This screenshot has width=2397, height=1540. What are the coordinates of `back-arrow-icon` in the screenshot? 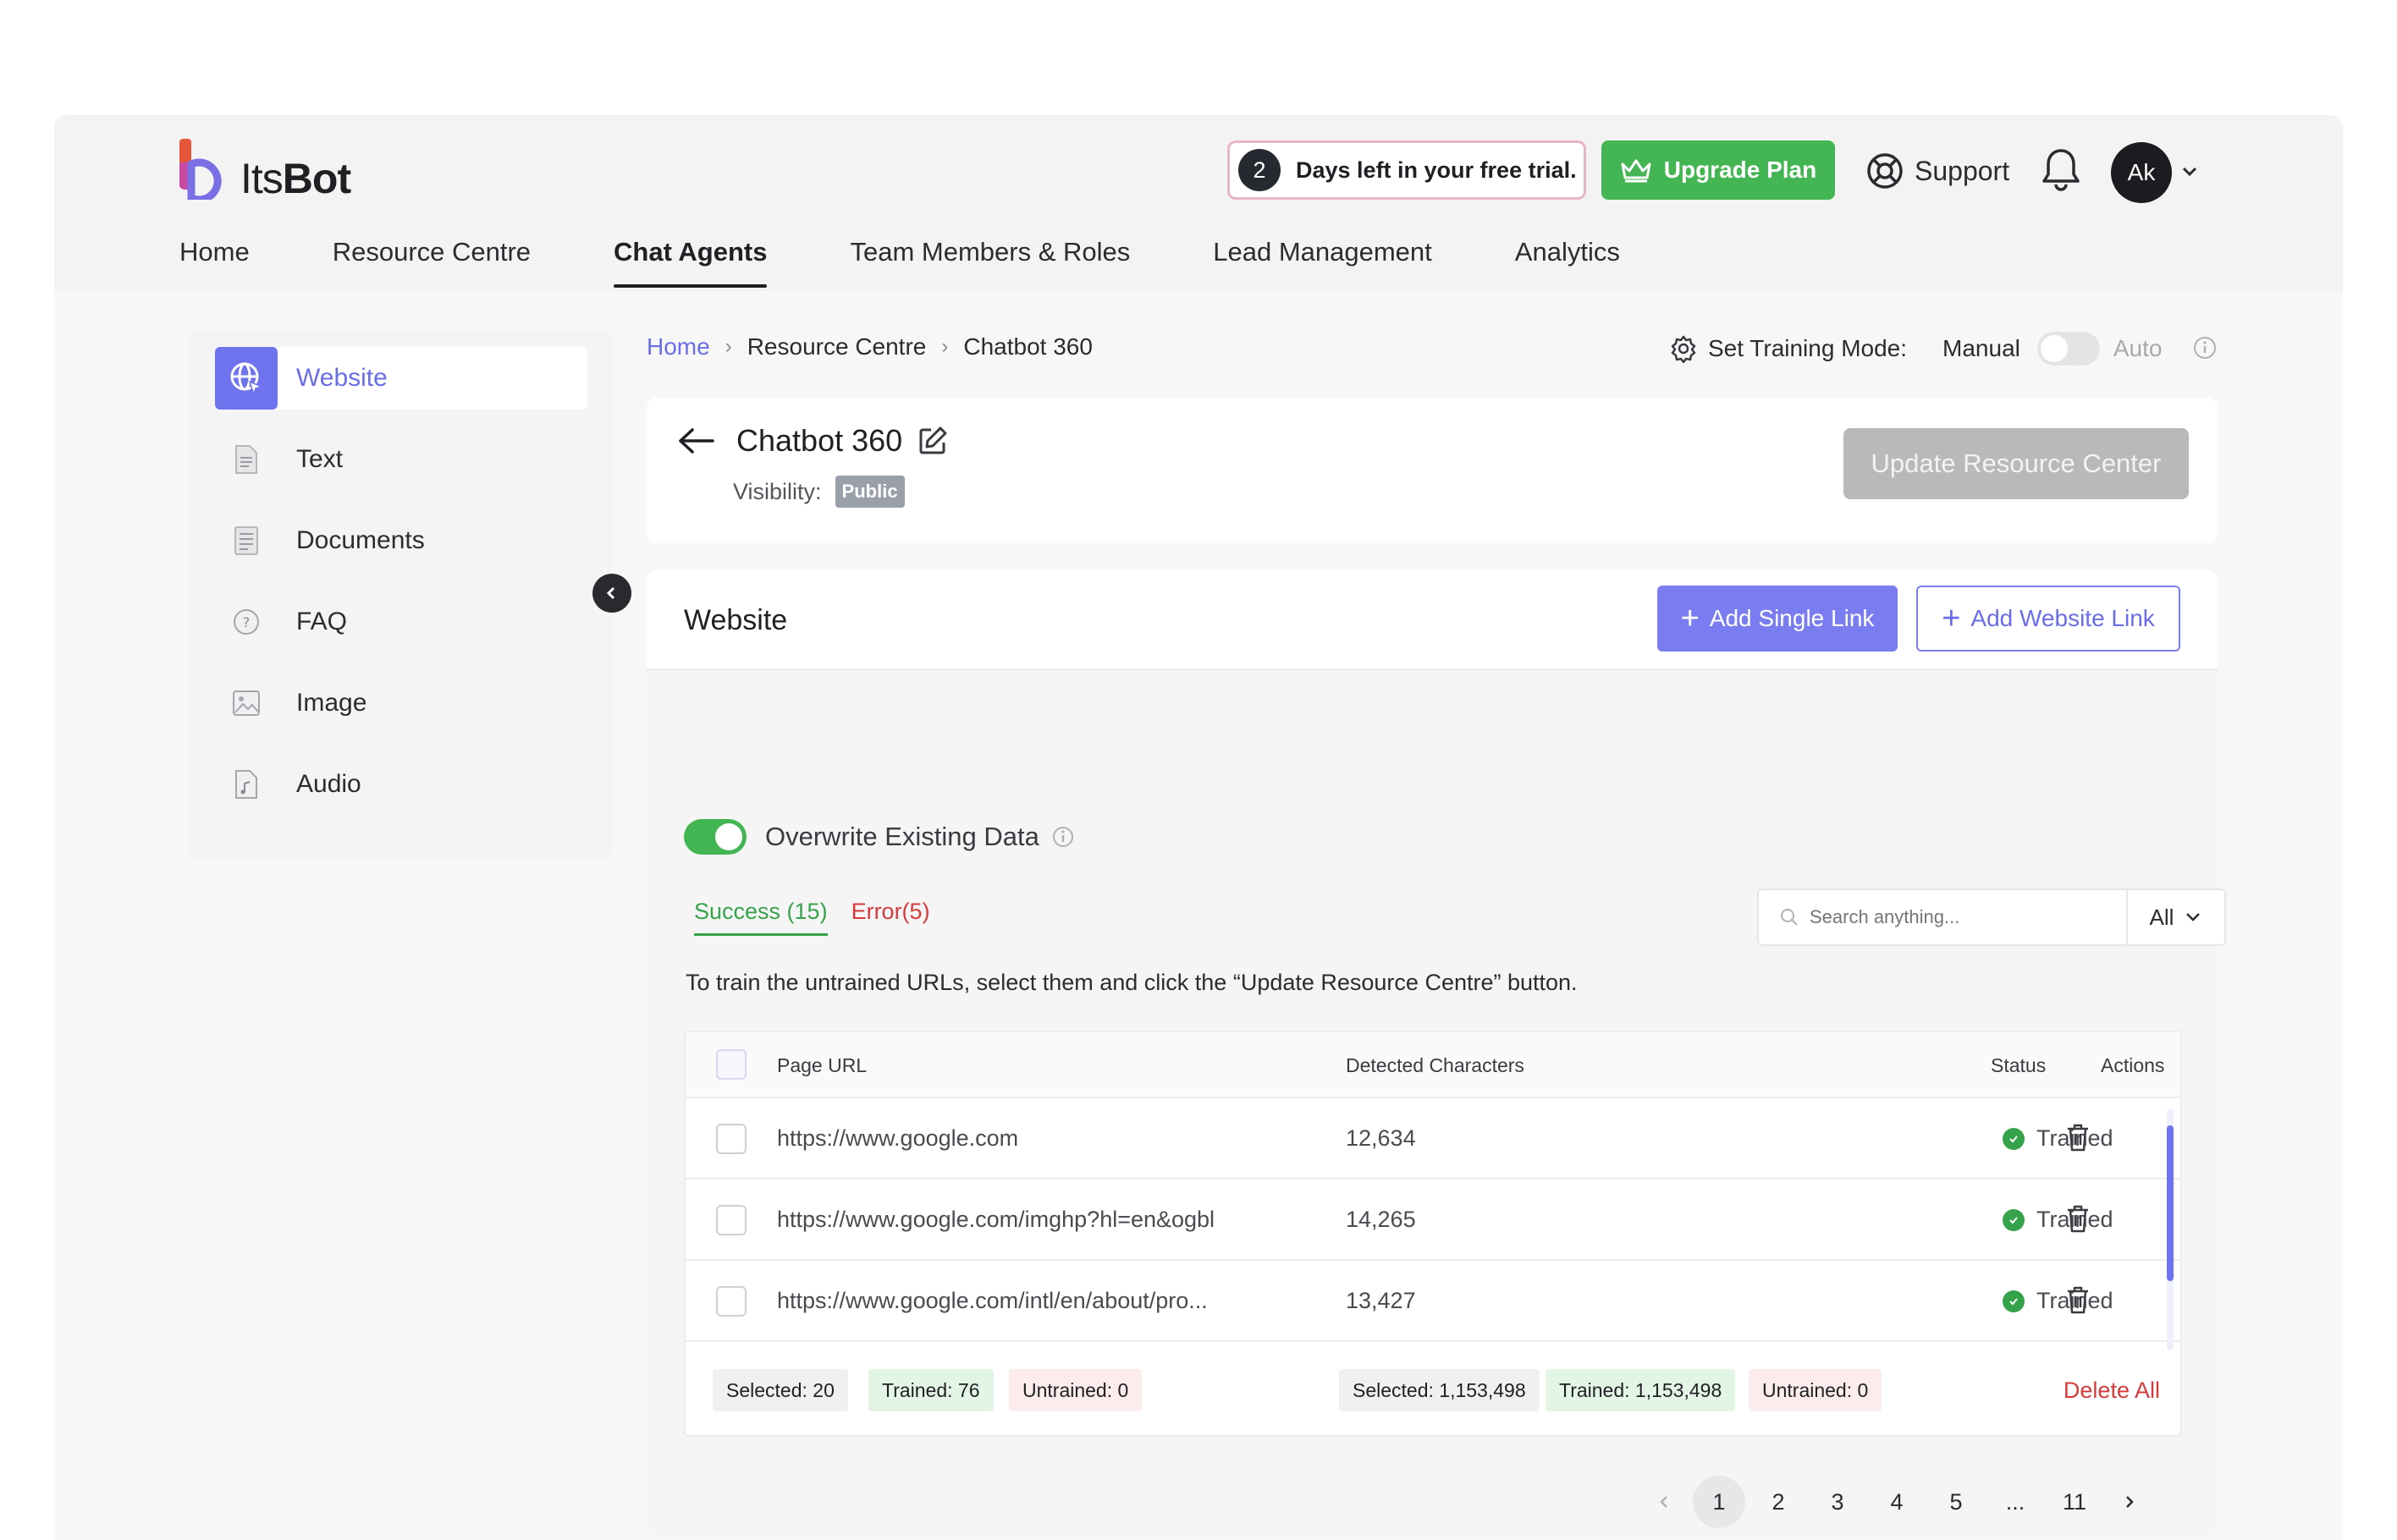 It's located at (695, 441).